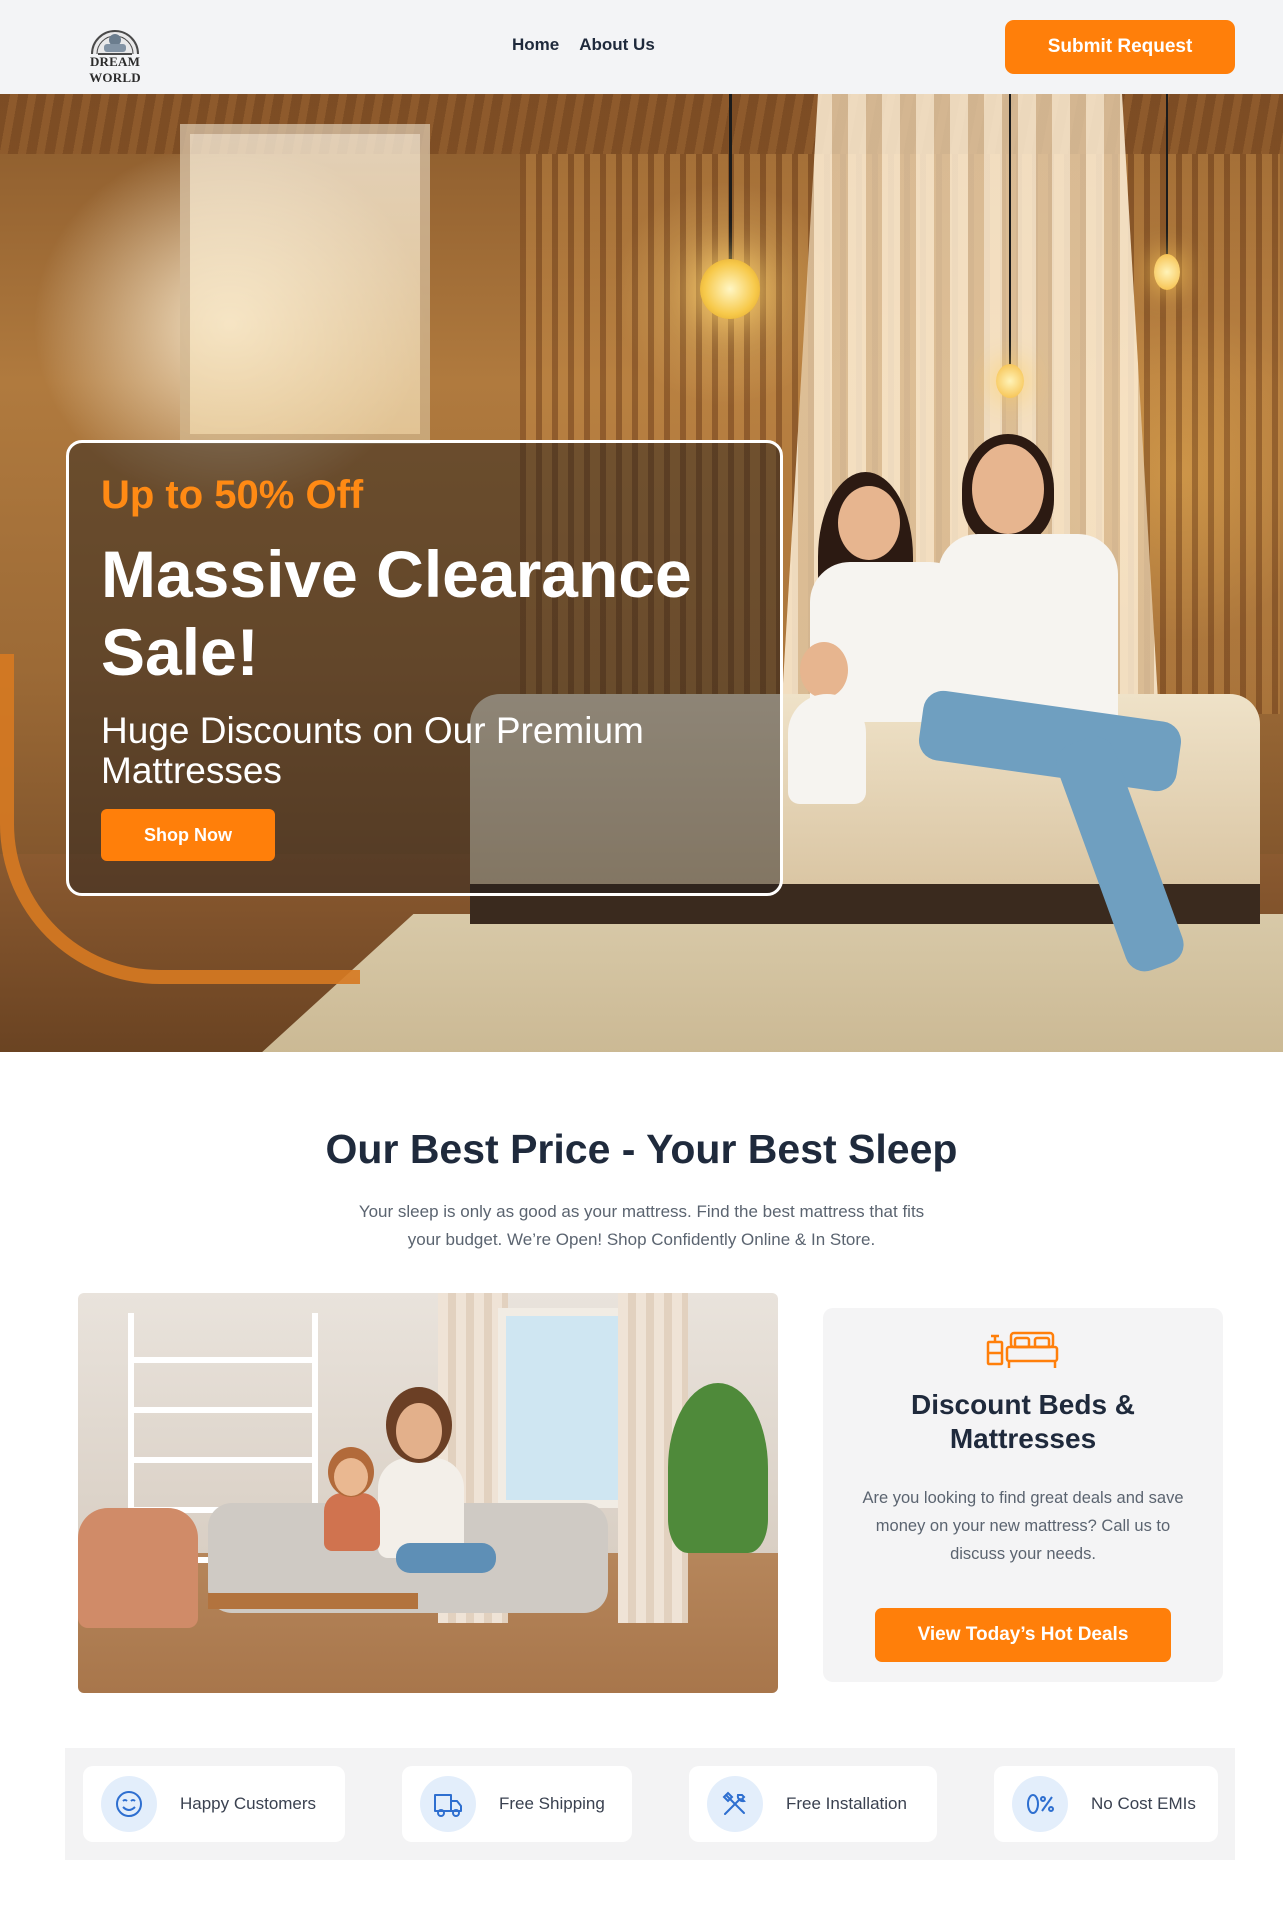 The image size is (1283, 1909). I want to click on hero-subtitle: Huge Discounts on Our Premium Mattresses, so click(372, 750).